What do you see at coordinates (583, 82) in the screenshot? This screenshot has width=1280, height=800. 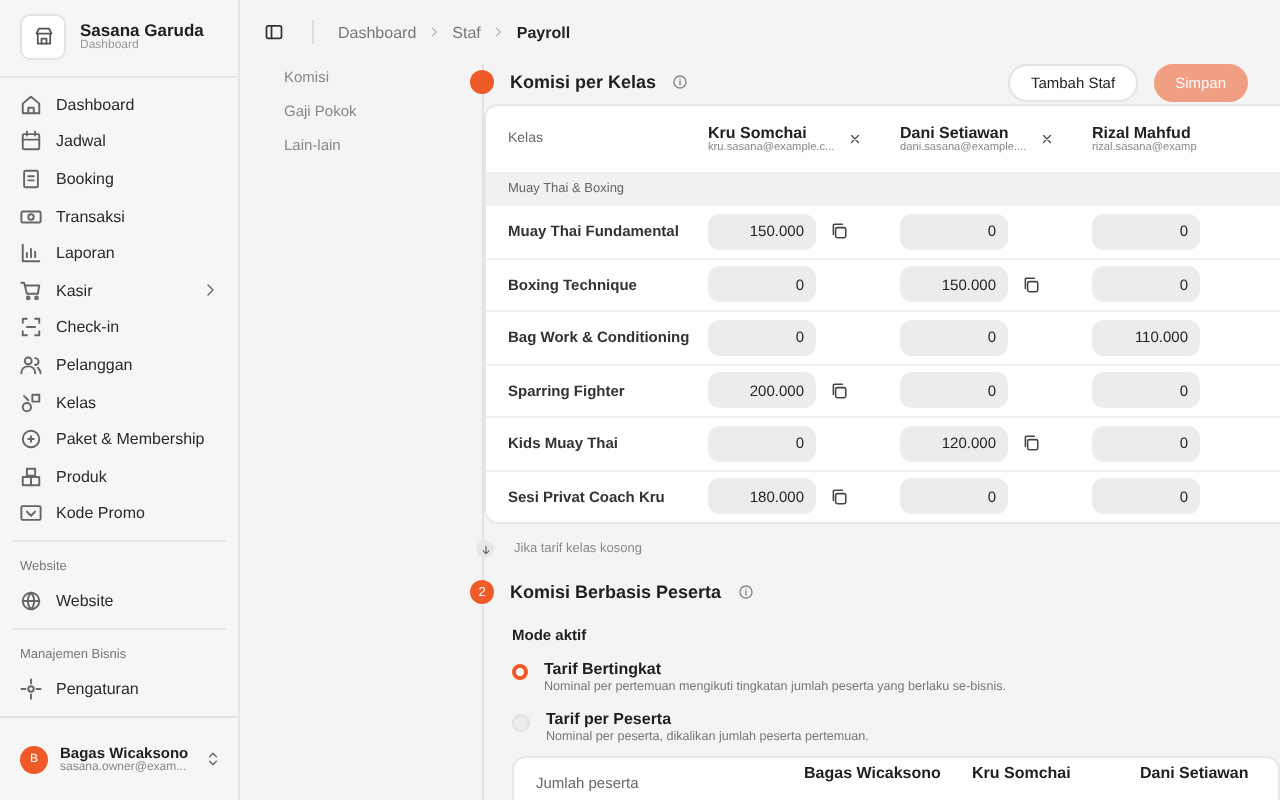 I see `section-title: Komisi per Kelas` at bounding box center [583, 82].